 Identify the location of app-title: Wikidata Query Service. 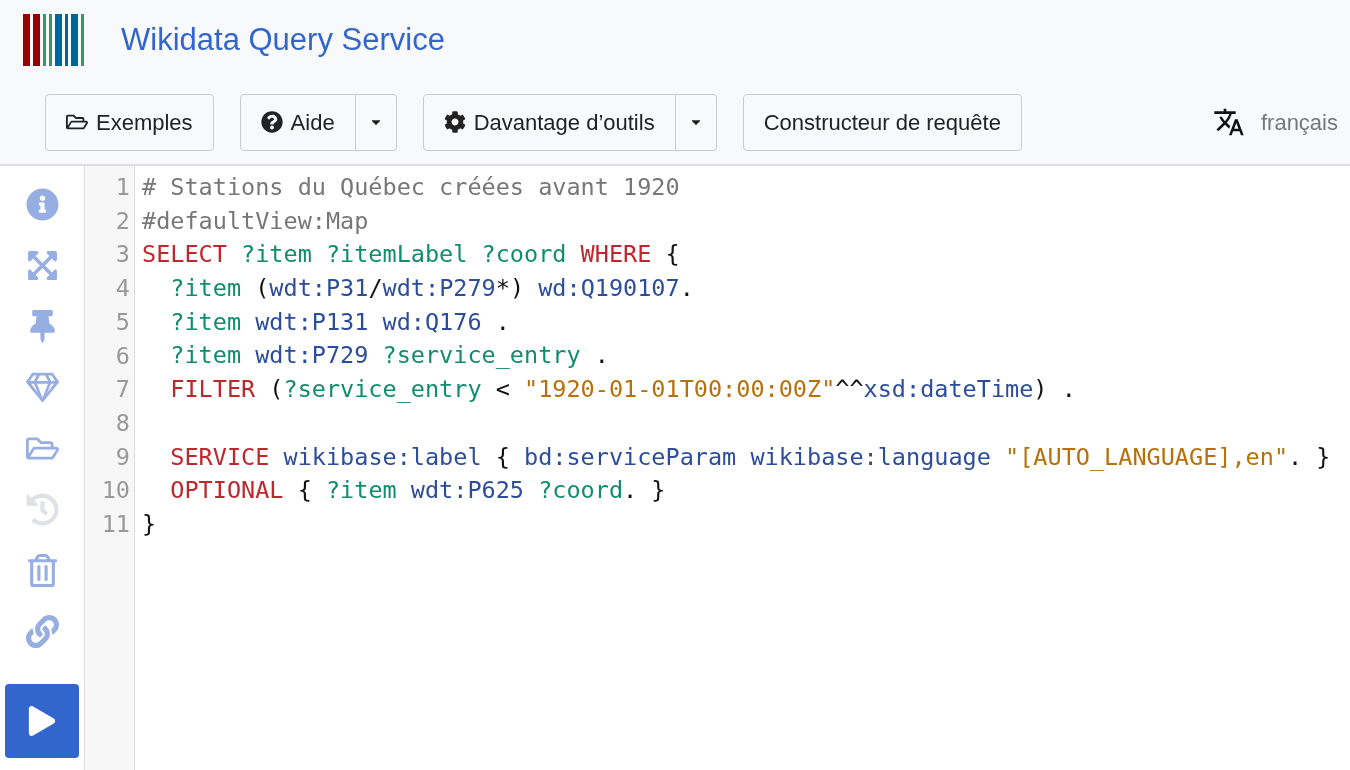
(283, 40).